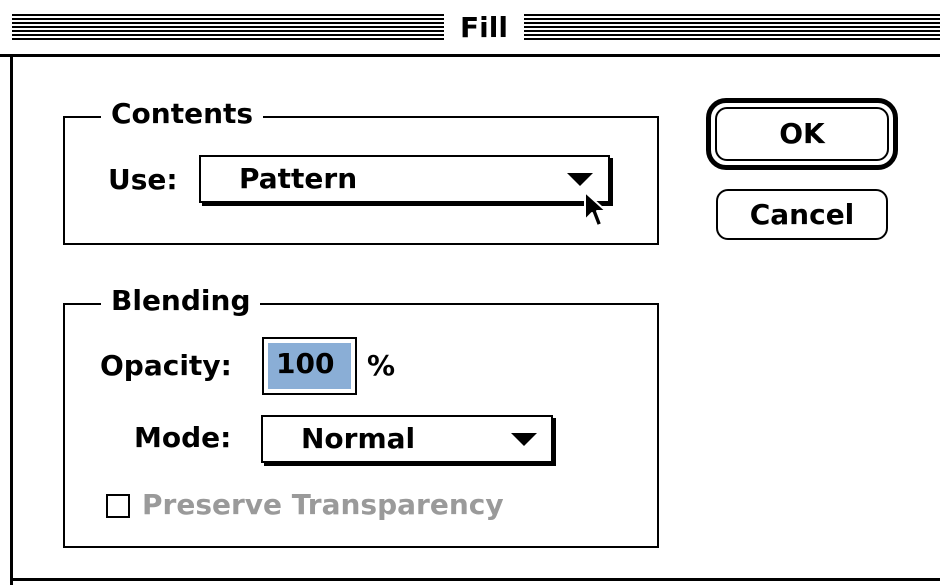  What do you see at coordinates (181, 301) in the screenshot?
I see `blending-group-title: Blending` at bounding box center [181, 301].